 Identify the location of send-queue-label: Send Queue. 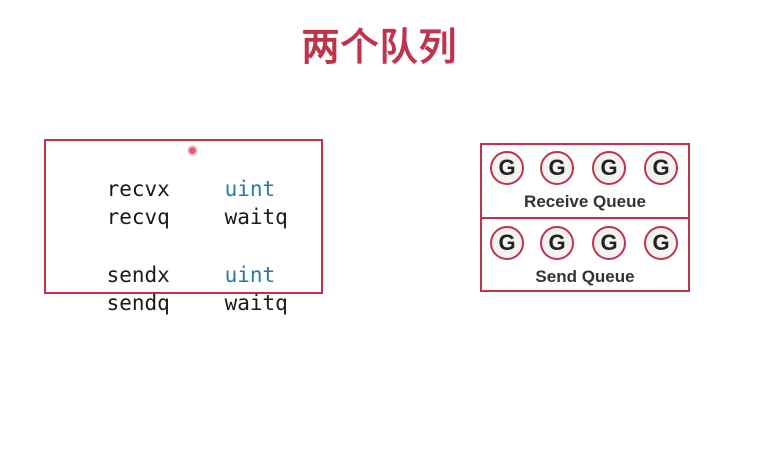
(585, 276).